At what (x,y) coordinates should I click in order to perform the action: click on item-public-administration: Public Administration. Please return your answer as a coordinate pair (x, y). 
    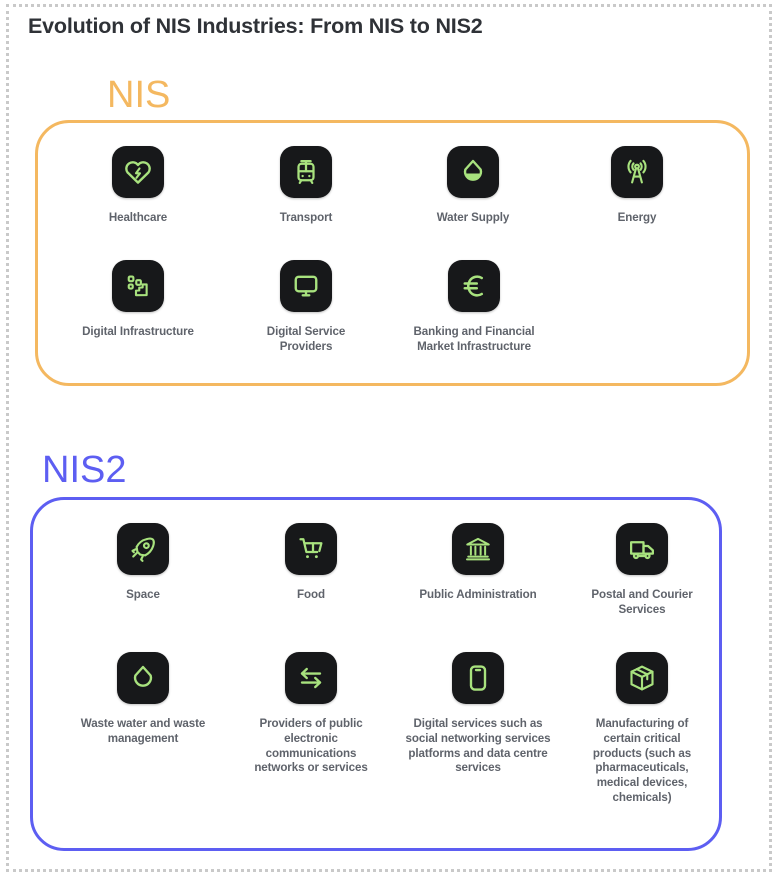
    Looking at the image, I should click on (478, 570).